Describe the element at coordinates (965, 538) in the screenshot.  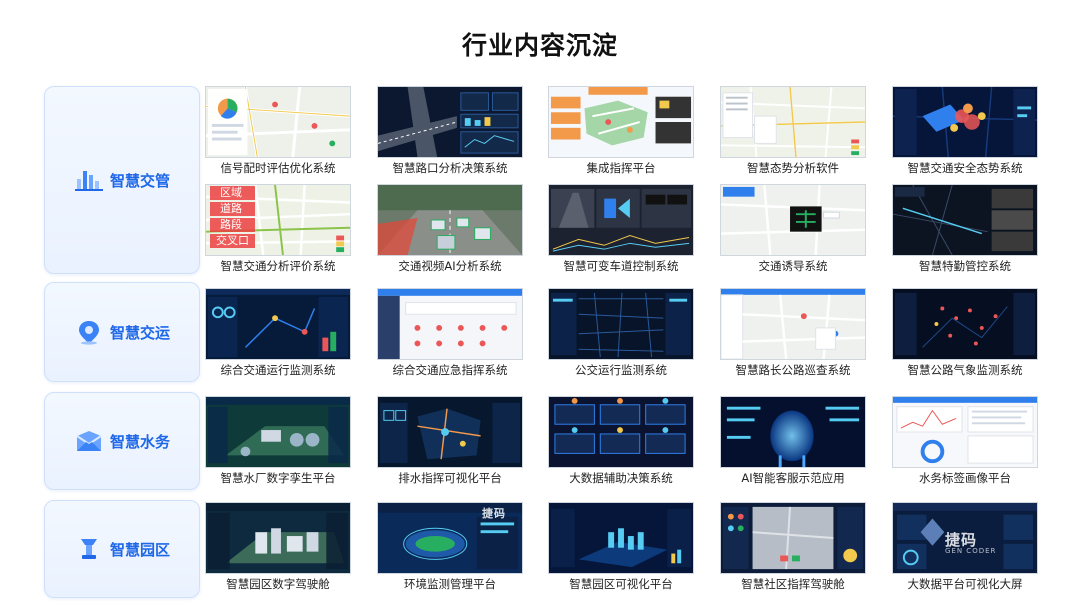
I see `screenshot-thumbnail: 捷码 GEN CODER` at that location.